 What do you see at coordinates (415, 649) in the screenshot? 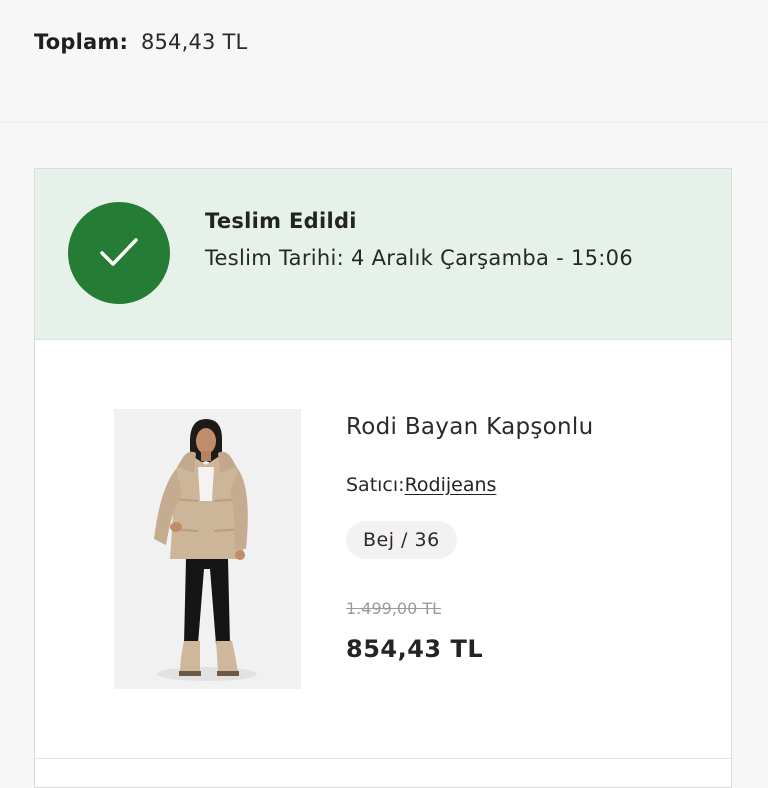
I see `discounted-price: 854,43 TL` at bounding box center [415, 649].